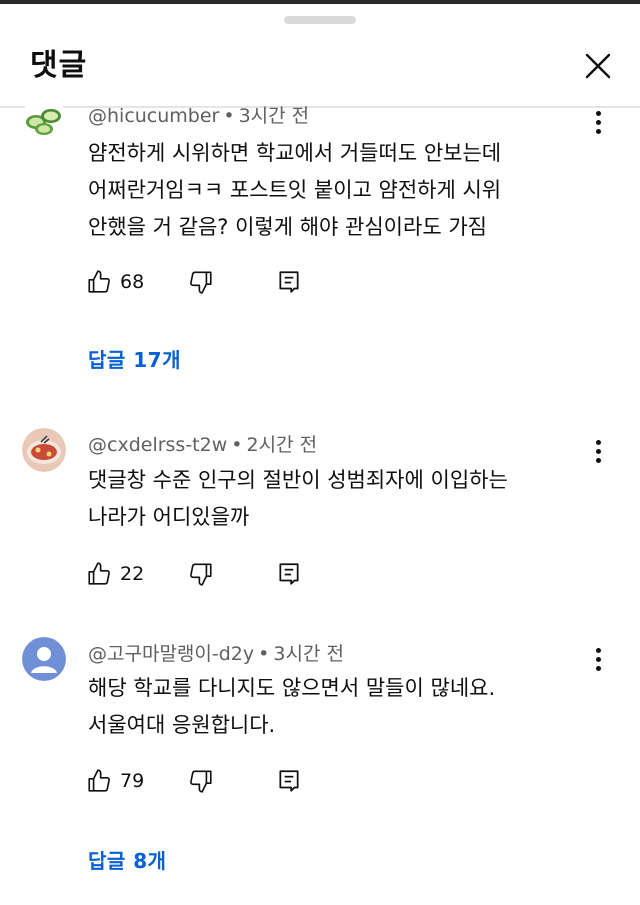 The image size is (640, 905). I want to click on comment-actions: 79, so click(194, 781).